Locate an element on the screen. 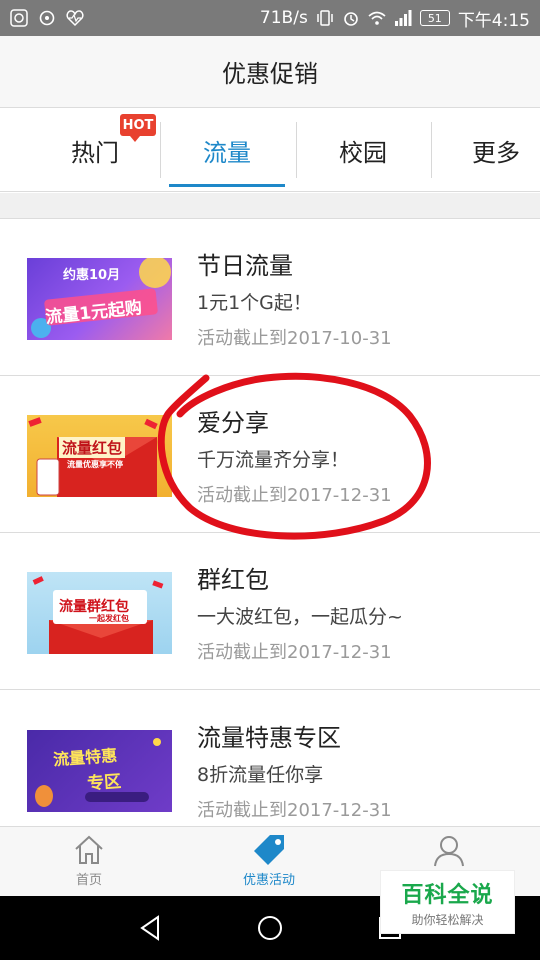  watermark-logo: 百科全说 助你轻松解决 is located at coordinates (447, 902).